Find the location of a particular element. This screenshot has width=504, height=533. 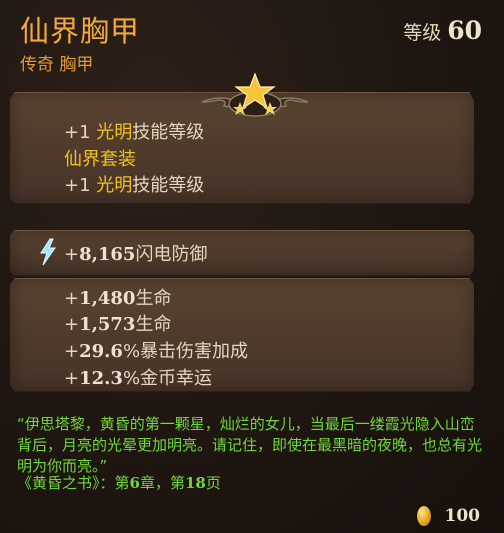

main-stat-line: +8,165闪电防御 is located at coordinates (136, 254).